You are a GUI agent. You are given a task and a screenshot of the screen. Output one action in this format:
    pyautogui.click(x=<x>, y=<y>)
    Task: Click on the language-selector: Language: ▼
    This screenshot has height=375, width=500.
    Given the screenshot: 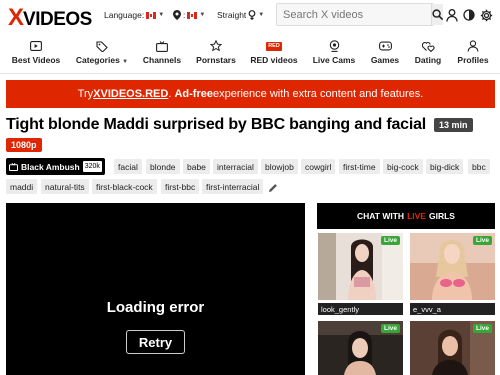 What is the action you would take?
    pyautogui.click(x=134, y=15)
    